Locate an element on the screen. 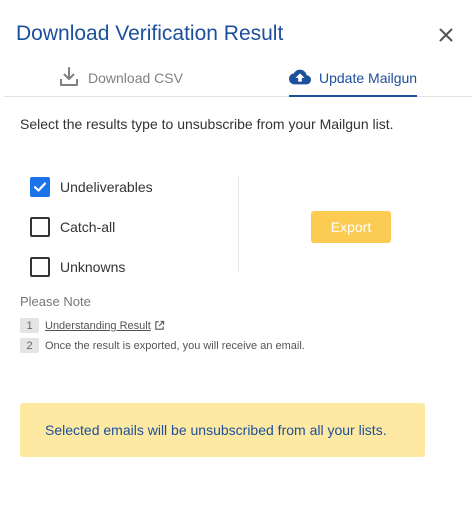  external-link-icon is located at coordinates (159, 325).